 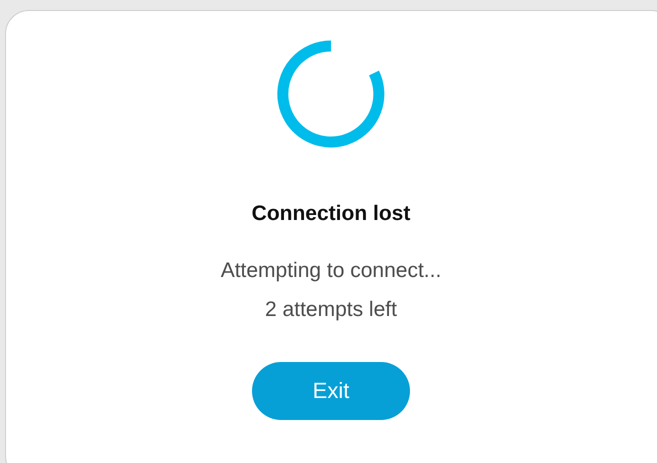 I want to click on spinner-icon, so click(x=331, y=94).